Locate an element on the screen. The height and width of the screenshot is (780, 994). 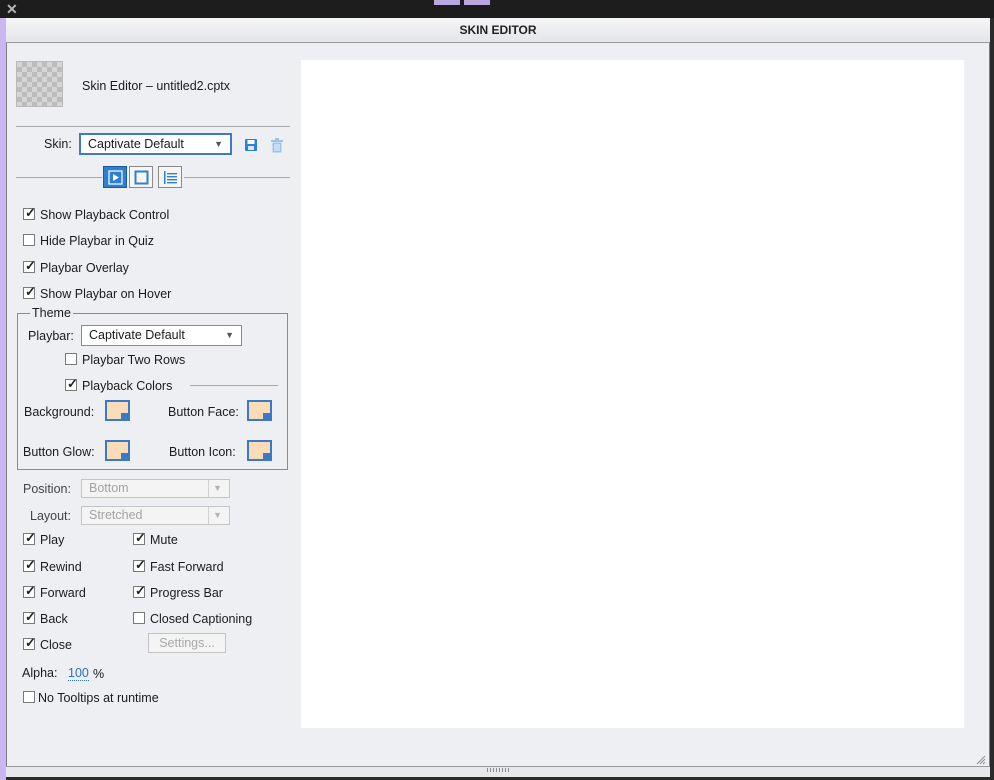
hide-playbar-in-quiz-checkbox is located at coordinates (29, 240).